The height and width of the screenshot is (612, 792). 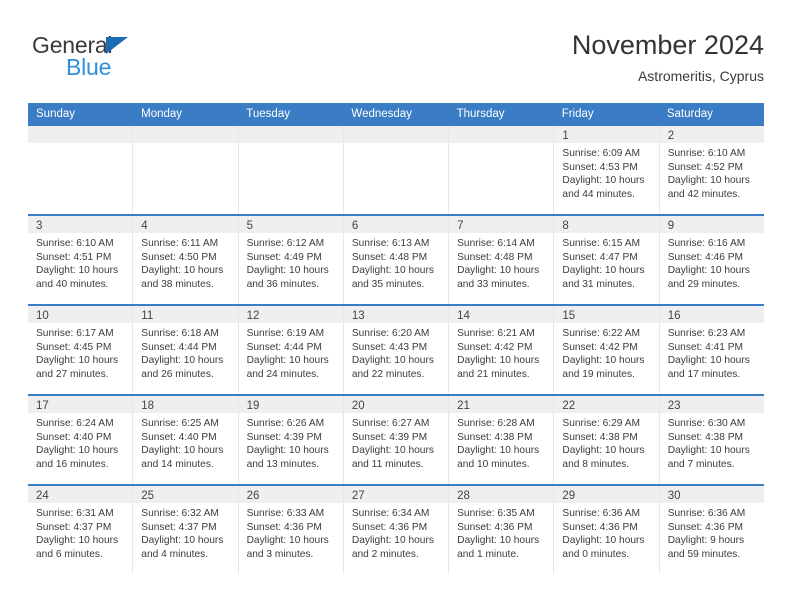 I want to click on day-number: 30, so click(x=674, y=496).